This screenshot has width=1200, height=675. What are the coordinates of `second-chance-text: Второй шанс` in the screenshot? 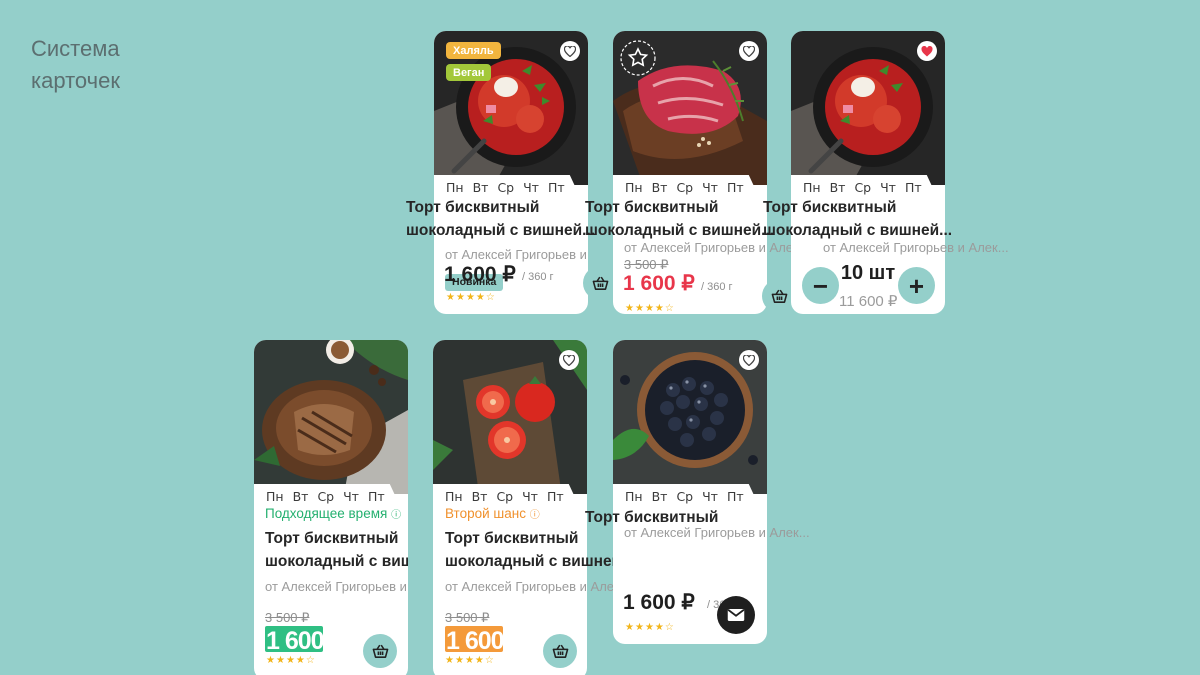 It's located at (485, 513).